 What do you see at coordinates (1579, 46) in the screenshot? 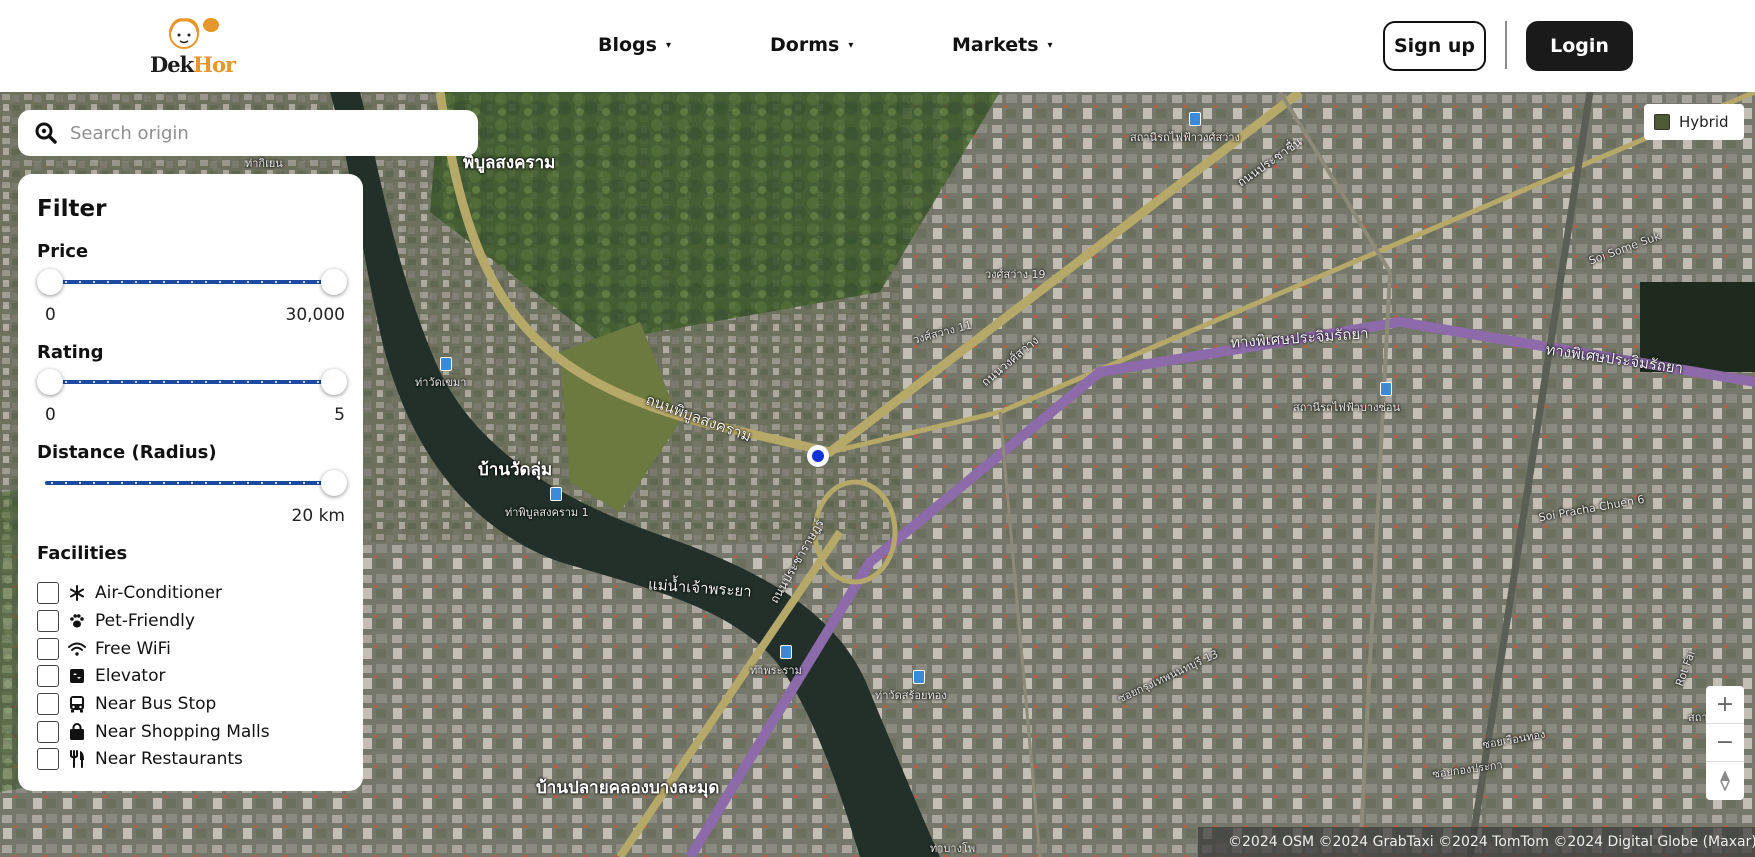
I see `login-button: Login` at bounding box center [1579, 46].